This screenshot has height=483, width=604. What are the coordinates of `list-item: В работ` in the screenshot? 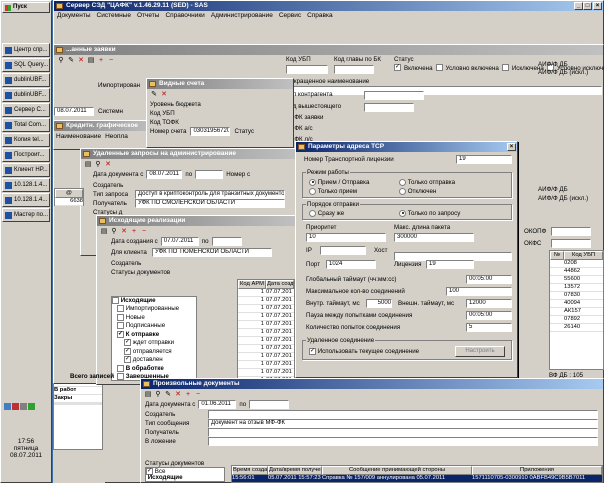 It's located at (78, 391).